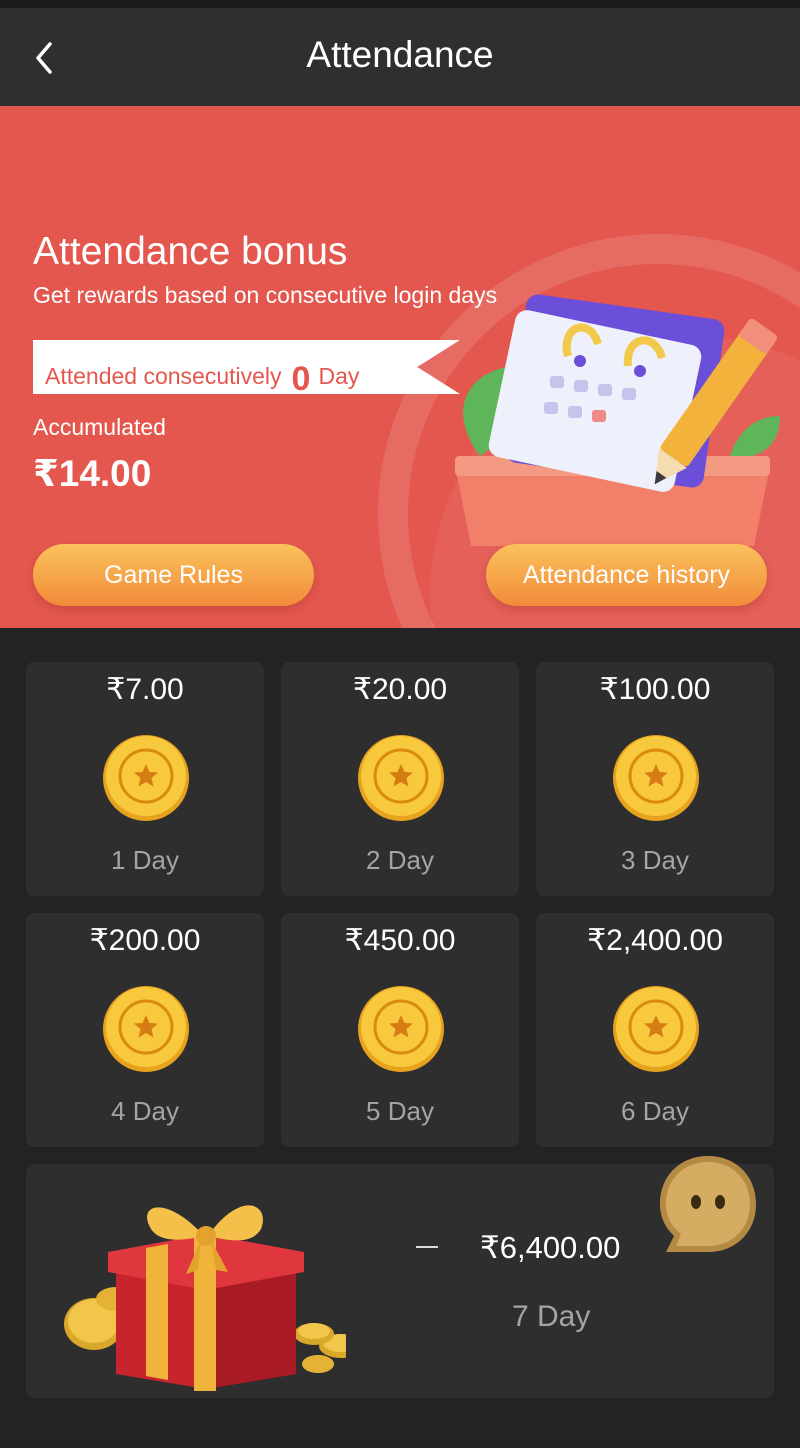 The image size is (800, 1448). I want to click on customer-service-button, so click(708, 1204).